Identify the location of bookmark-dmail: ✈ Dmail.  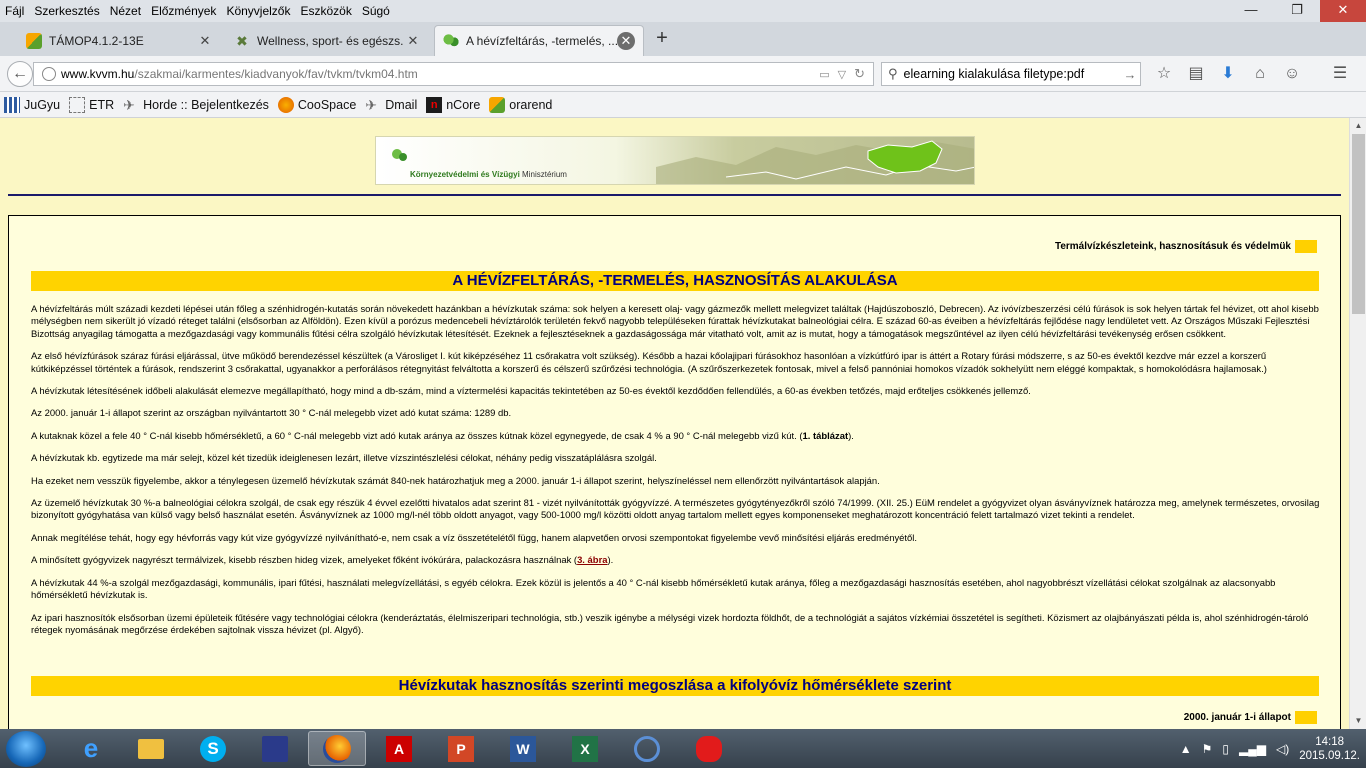
(391, 105).